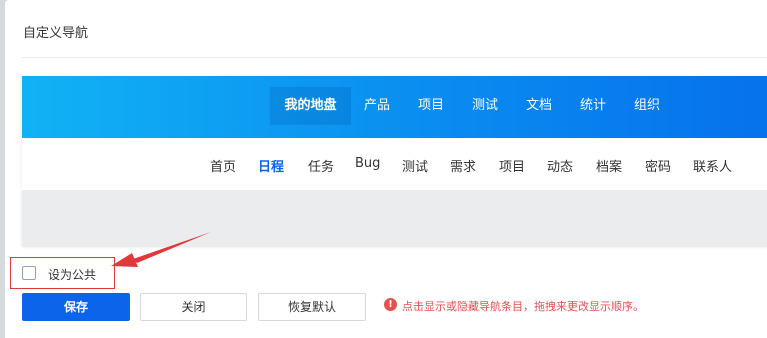 Image resolution: width=767 pixels, height=338 pixels. What do you see at coordinates (485, 106) in the screenshot?
I see `top-nav-item-test: 测试` at bounding box center [485, 106].